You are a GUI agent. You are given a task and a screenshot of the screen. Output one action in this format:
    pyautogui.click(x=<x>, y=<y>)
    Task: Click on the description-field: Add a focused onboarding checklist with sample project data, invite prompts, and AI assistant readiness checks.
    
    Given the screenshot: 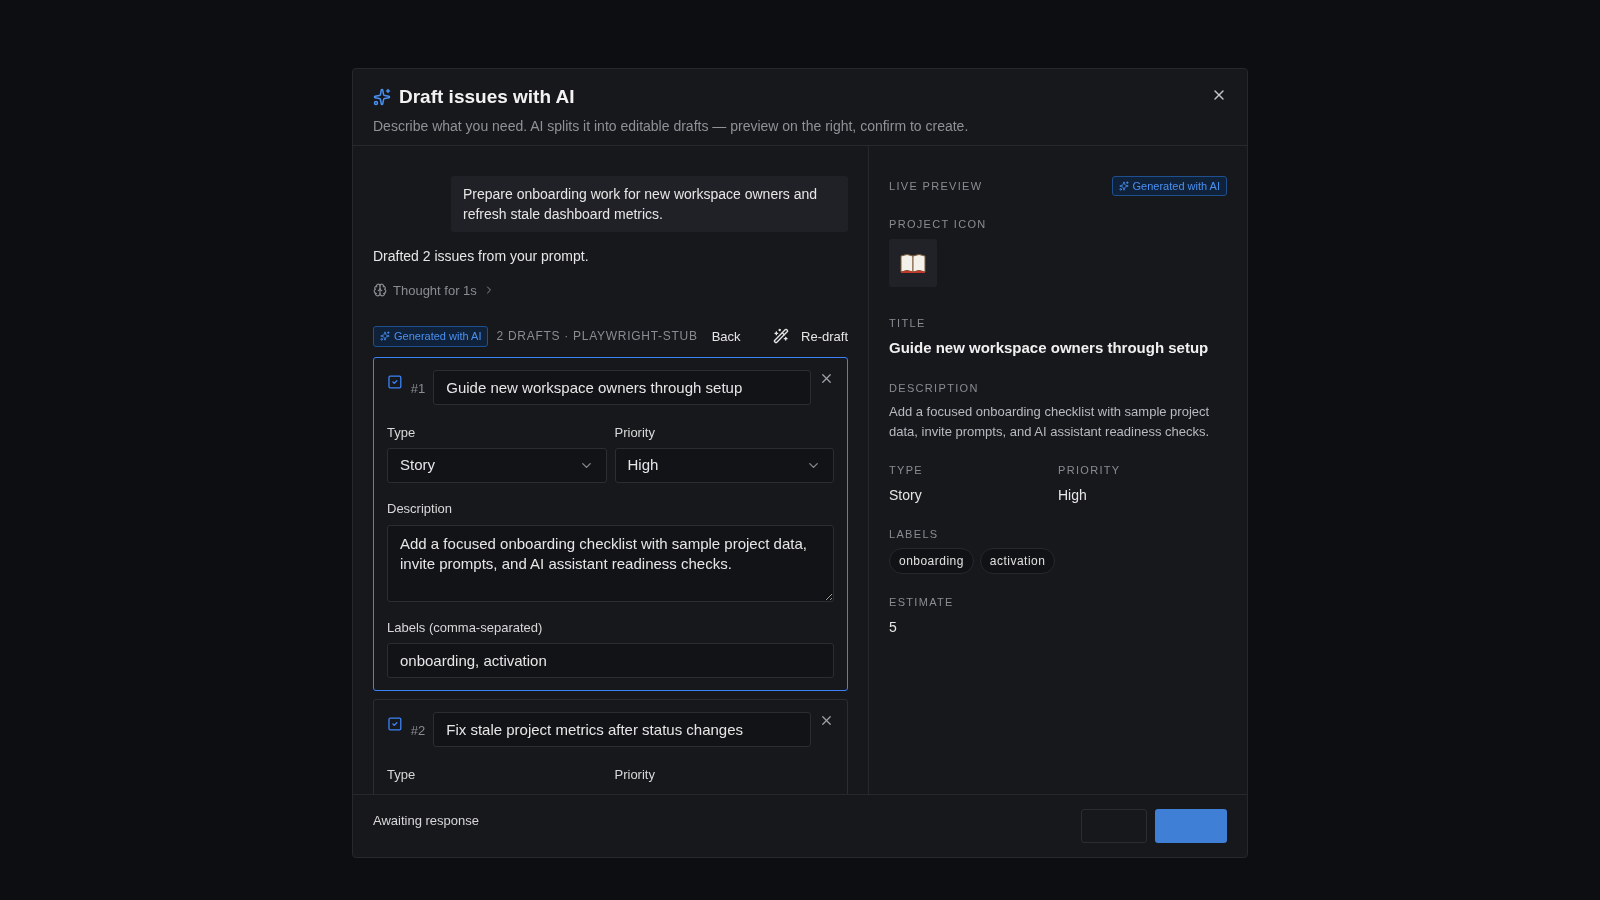 What is the action you would take?
    pyautogui.click(x=610, y=563)
    